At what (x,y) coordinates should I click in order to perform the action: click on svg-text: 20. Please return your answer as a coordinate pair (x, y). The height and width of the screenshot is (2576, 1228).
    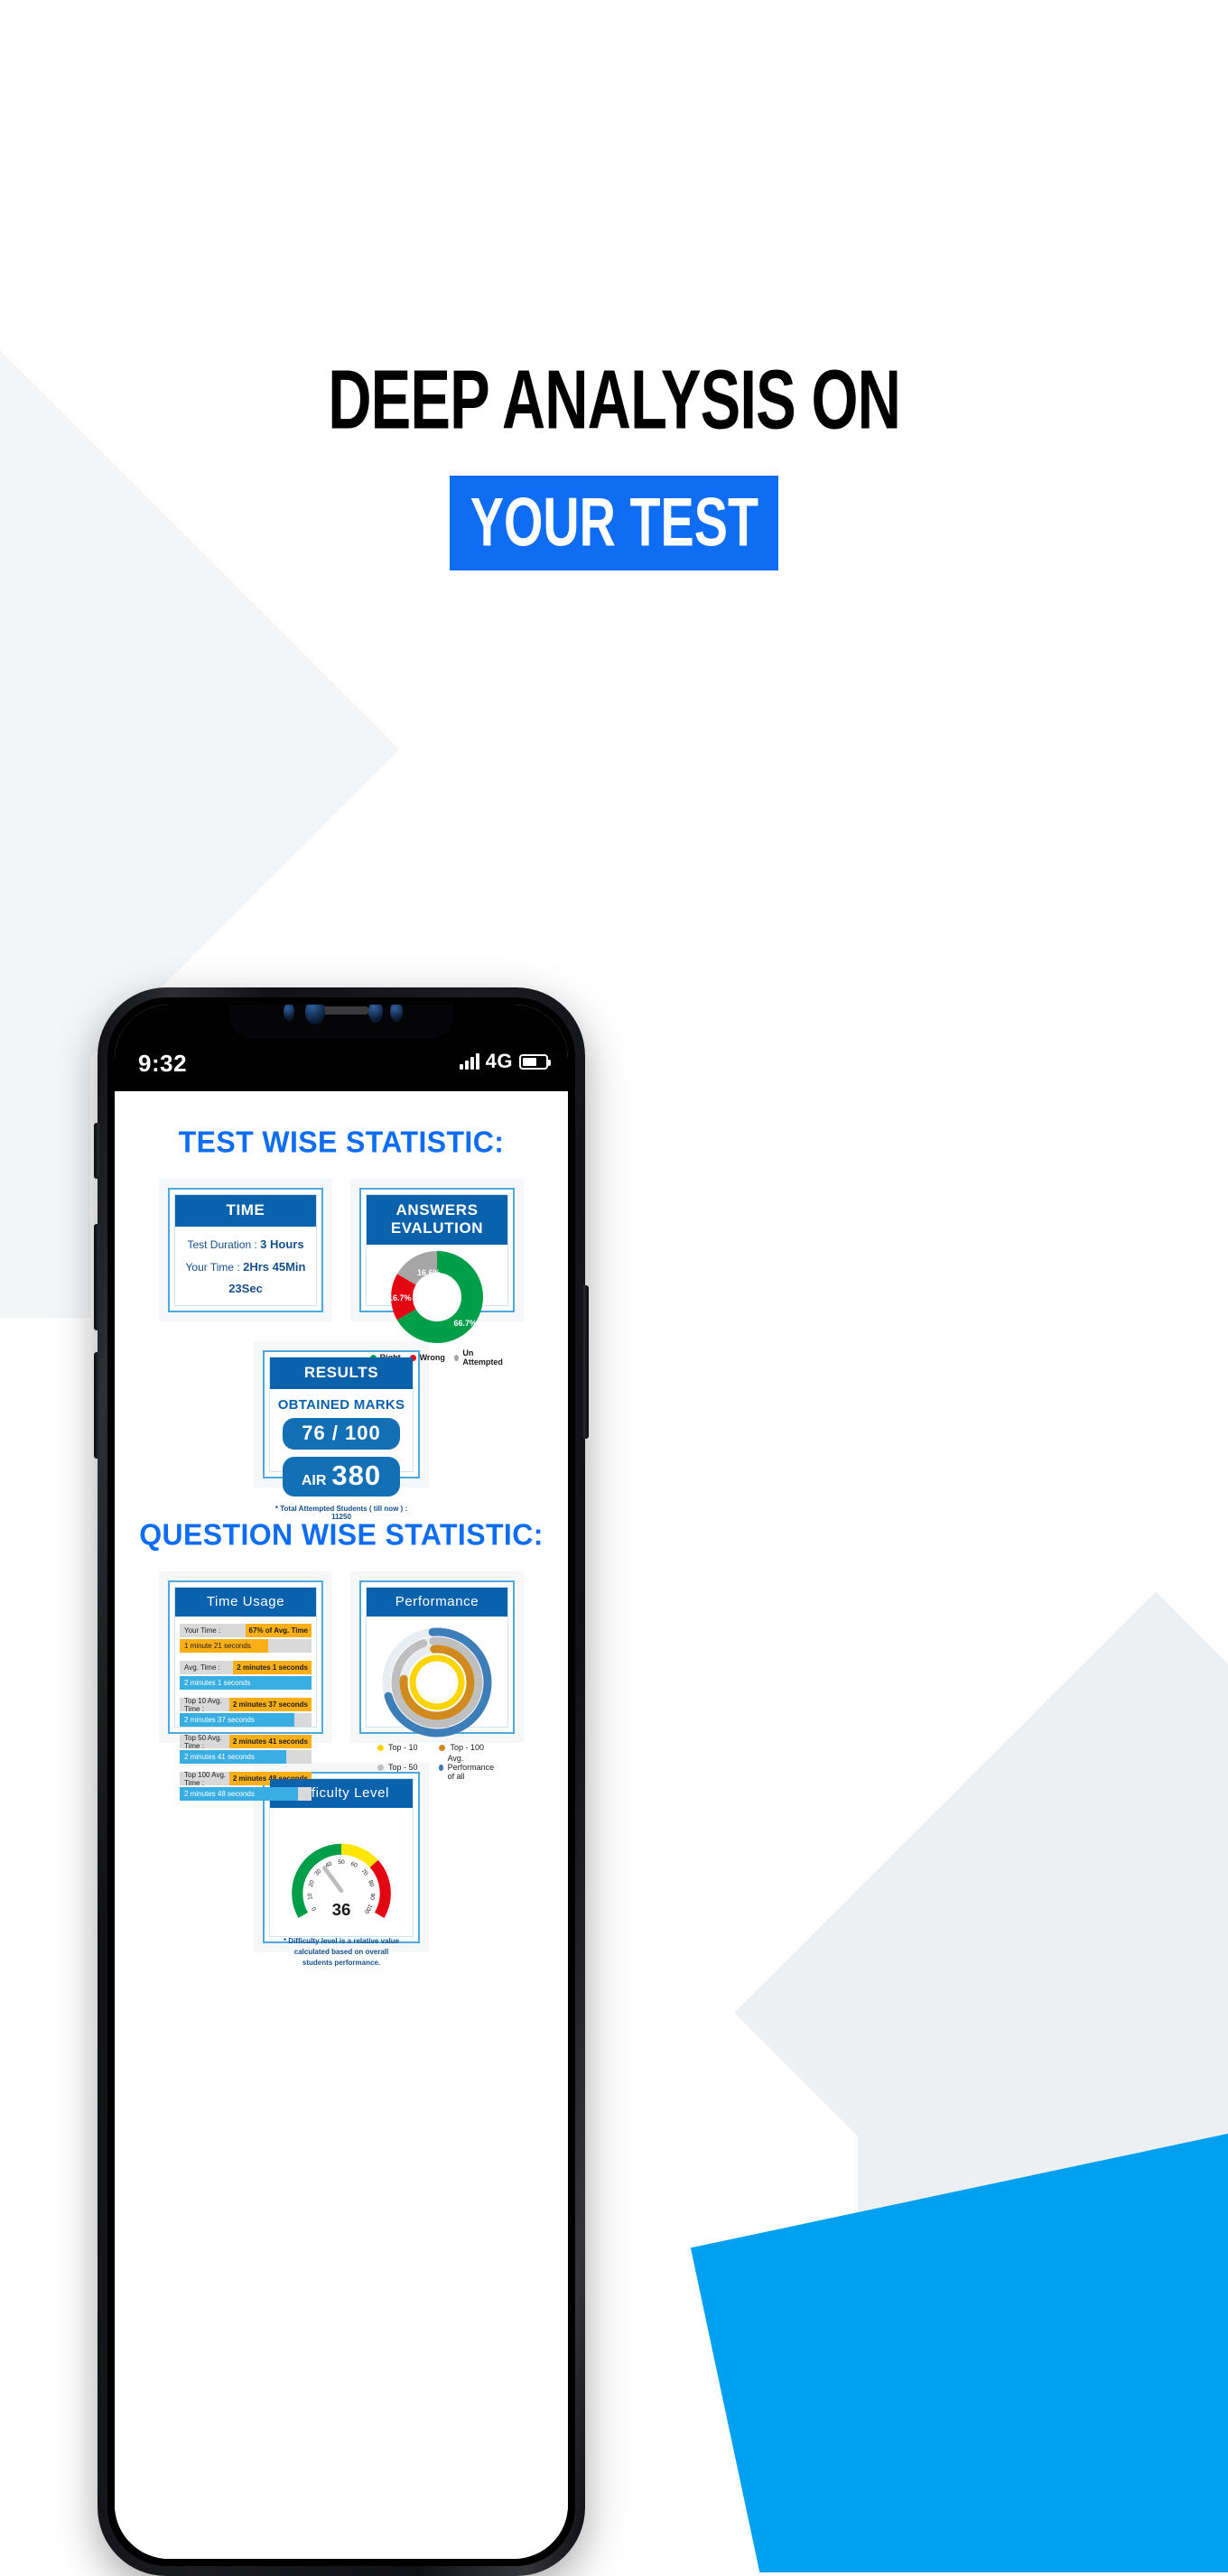
    Looking at the image, I should click on (312, 1883).